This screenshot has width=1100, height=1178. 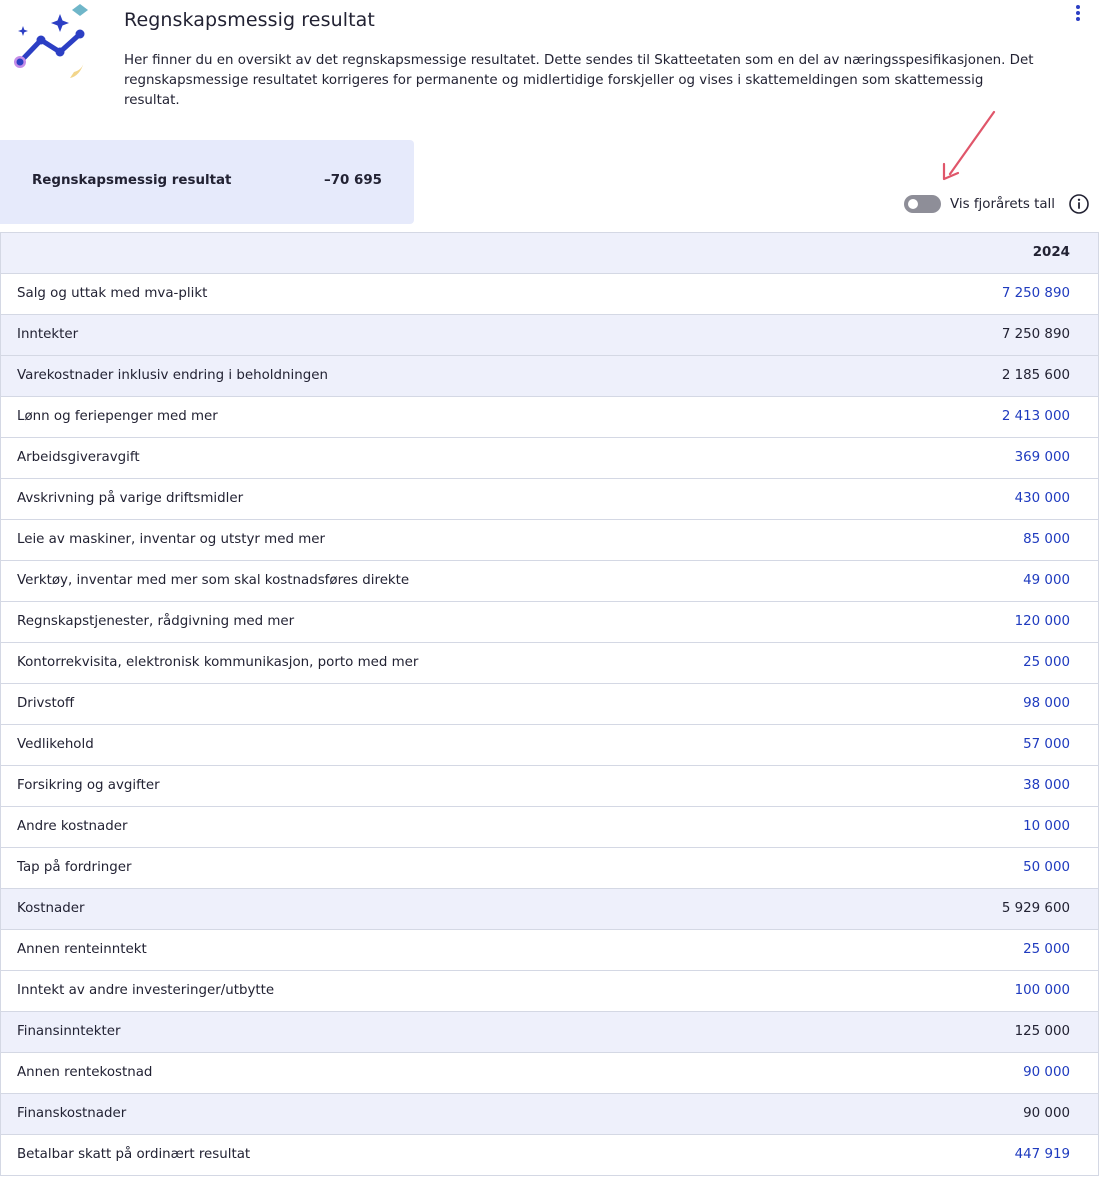 I want to click on table-row: Tap på fordringer 50 000, so click(x=549, y=868).